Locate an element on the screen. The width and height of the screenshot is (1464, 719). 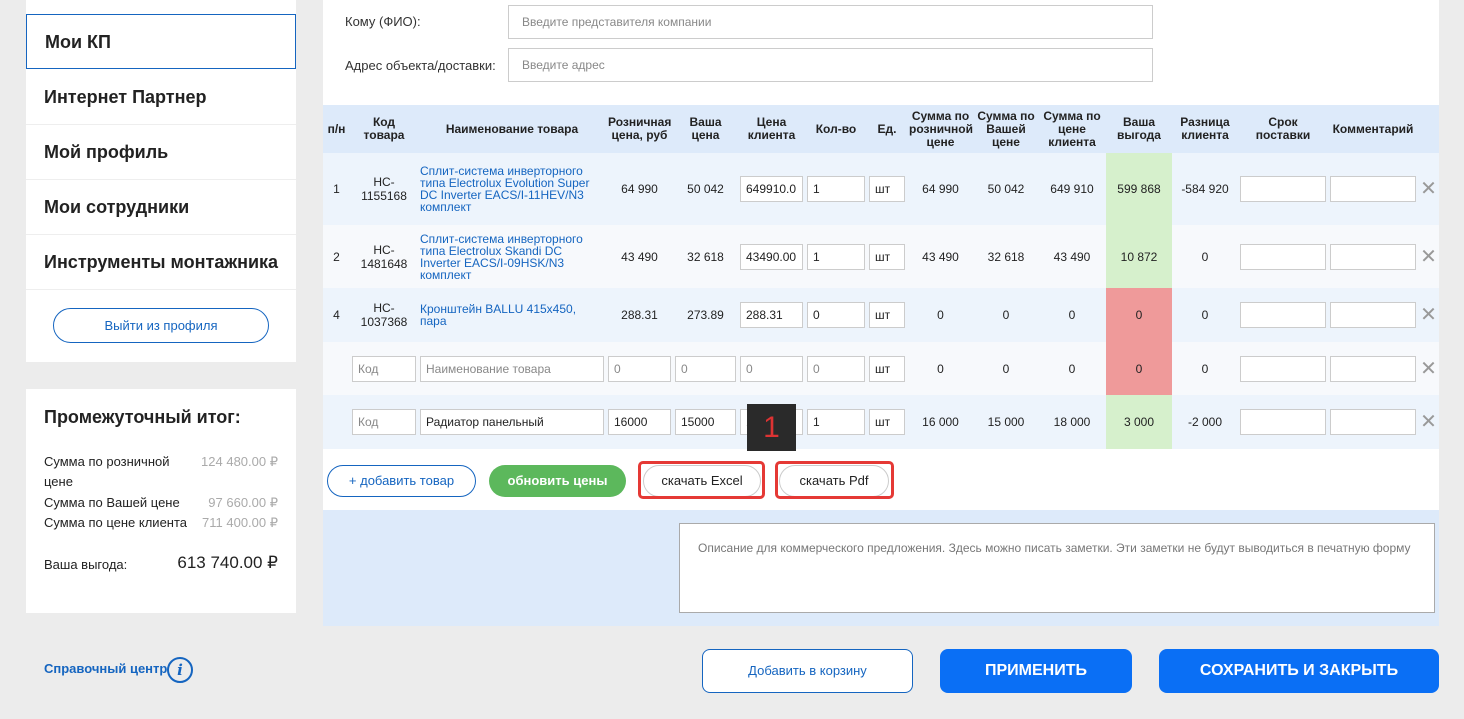
retail-price-input: 0 is located at coordinates (639, 368).